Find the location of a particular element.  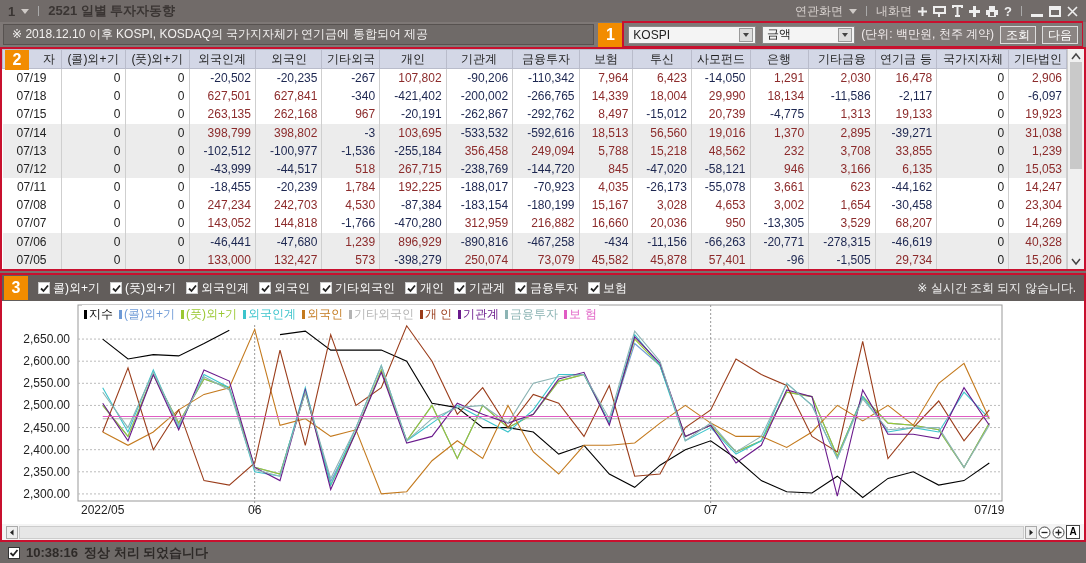

table-cell: 20,036 is located at coordinates (662, 223).